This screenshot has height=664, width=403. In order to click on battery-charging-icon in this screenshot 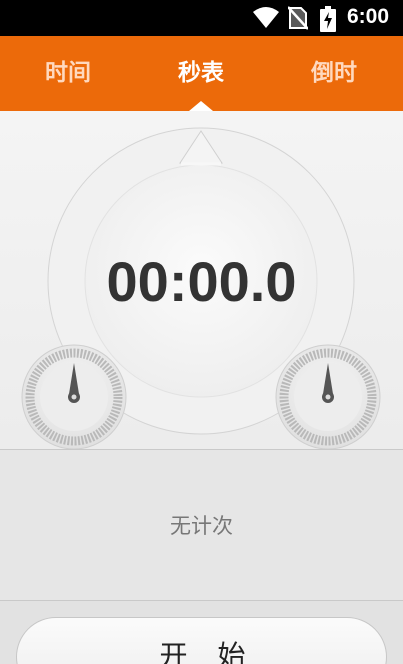, I will do `click(328, 19)`.